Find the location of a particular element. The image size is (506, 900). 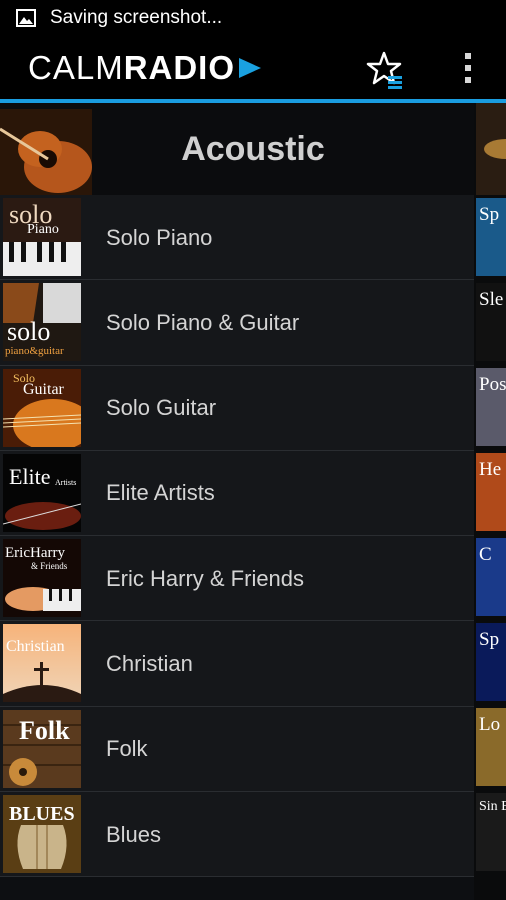

art-title: Folk is located at coordinates (44, 730).